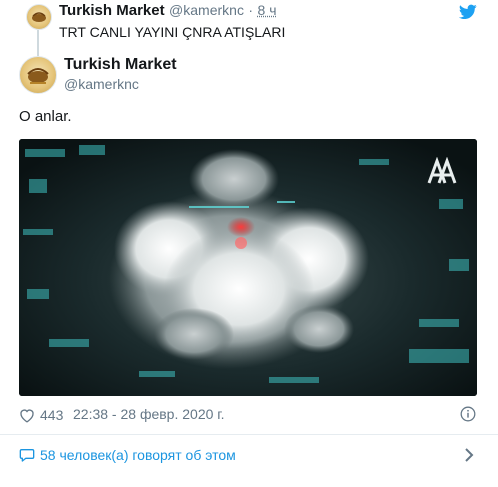  What do you see at coordinates (267, 10) in the screenshot?
I see `reply-time: 8 ч` at bounding box center [267, 10].